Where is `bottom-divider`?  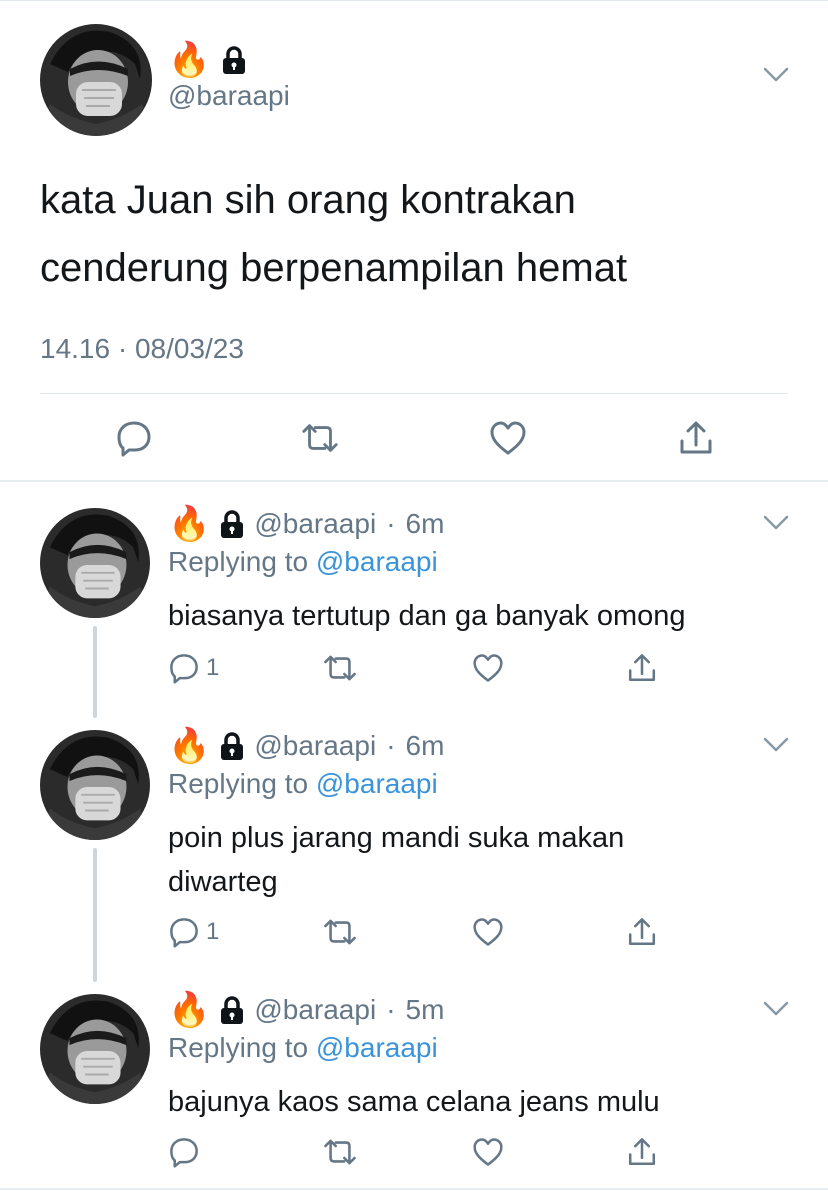
bottom-divider is located at coordinates (414, 1189).